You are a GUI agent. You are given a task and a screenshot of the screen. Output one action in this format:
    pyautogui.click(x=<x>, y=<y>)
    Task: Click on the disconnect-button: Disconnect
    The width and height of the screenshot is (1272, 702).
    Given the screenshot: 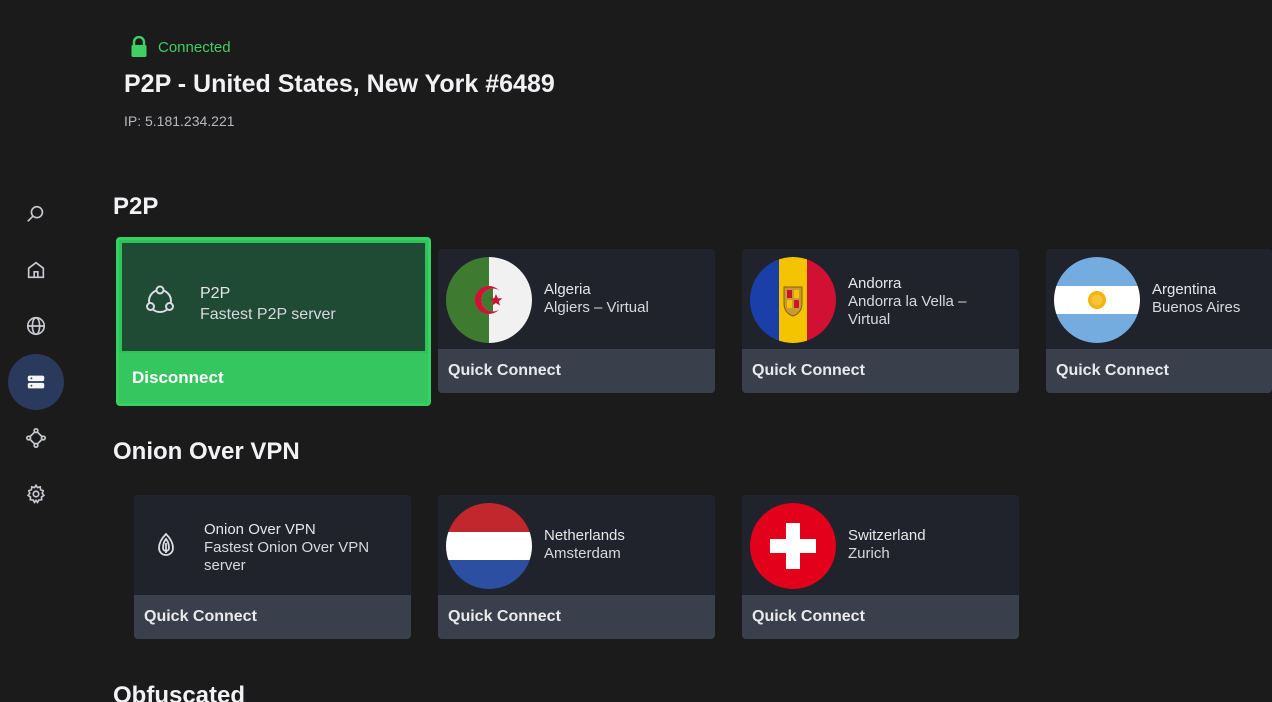 What is the action you would take?
    pyautogui.click(x=273, y=378)
    